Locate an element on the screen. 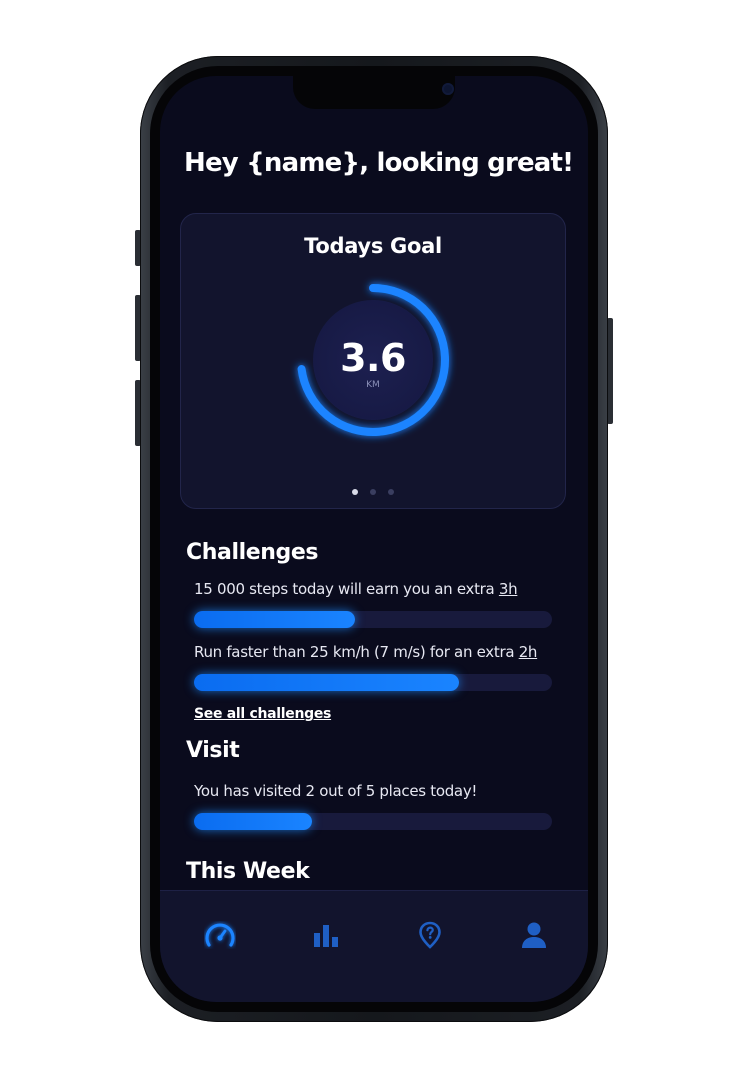 The width and height of the screenshot is (733, 1080). visit-title: Visit is located at coordinates (213, 750).